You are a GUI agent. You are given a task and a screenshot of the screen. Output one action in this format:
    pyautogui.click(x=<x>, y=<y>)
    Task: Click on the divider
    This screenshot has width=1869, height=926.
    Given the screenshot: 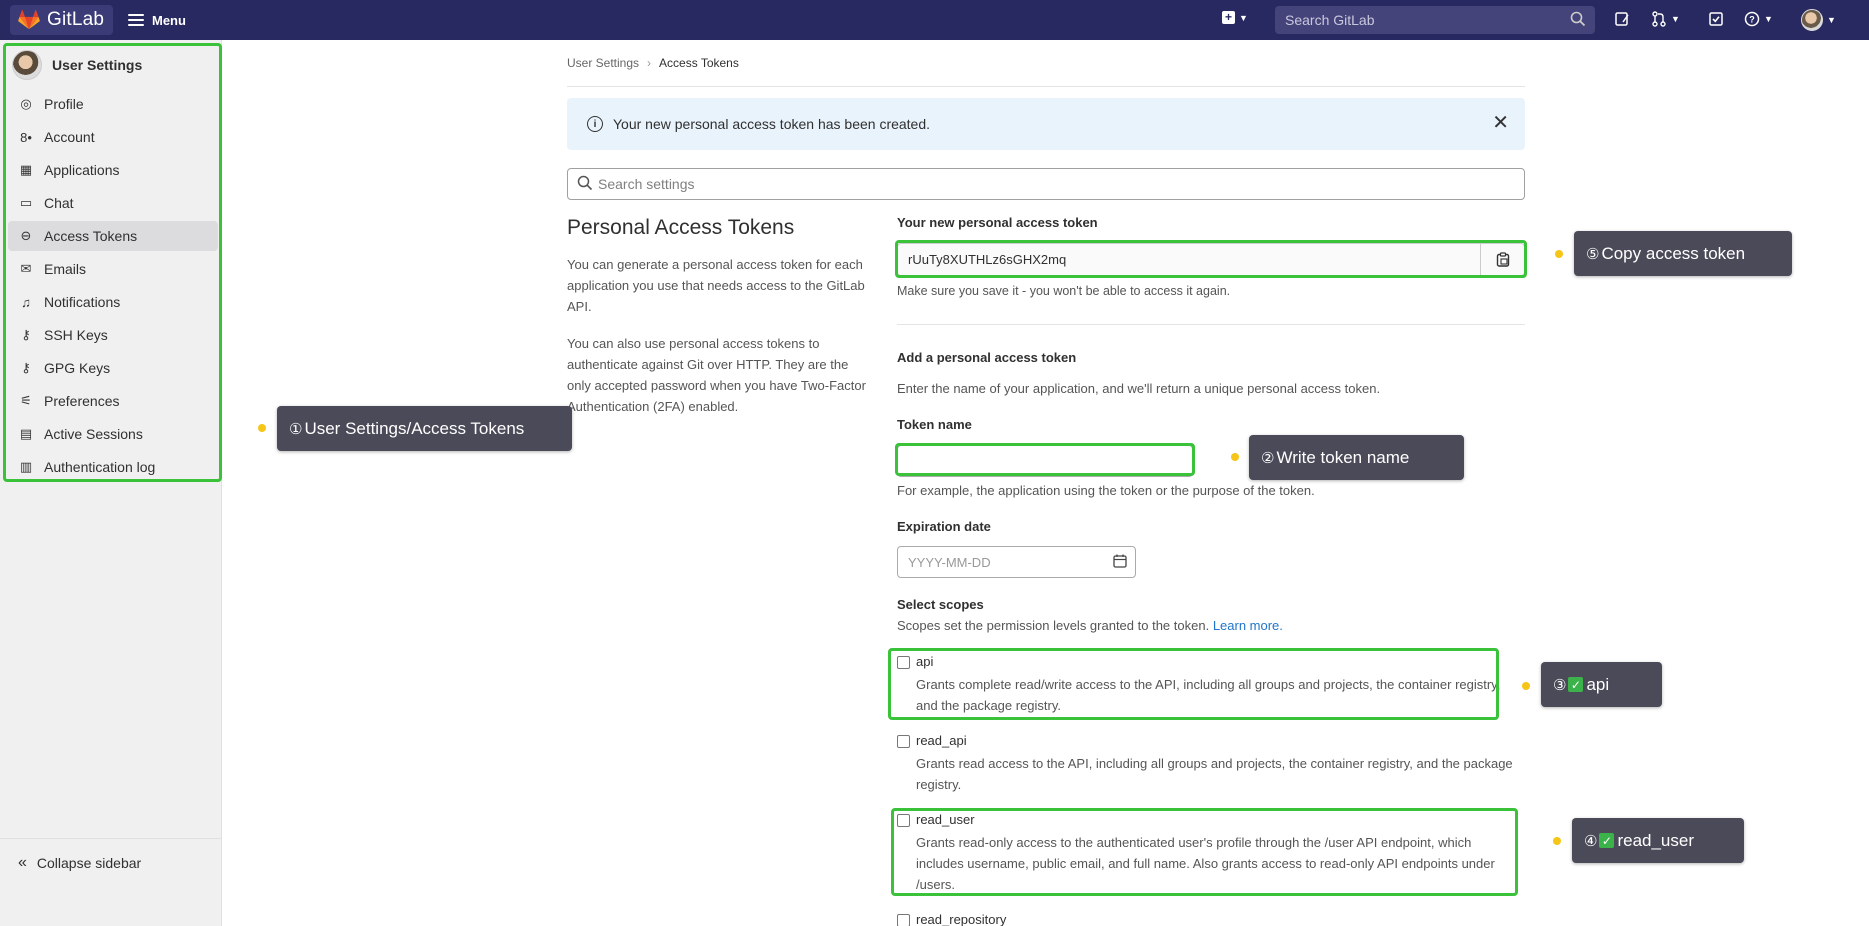 What is the action you would take?
    pyautogui.click(x=1211, y=324)
    